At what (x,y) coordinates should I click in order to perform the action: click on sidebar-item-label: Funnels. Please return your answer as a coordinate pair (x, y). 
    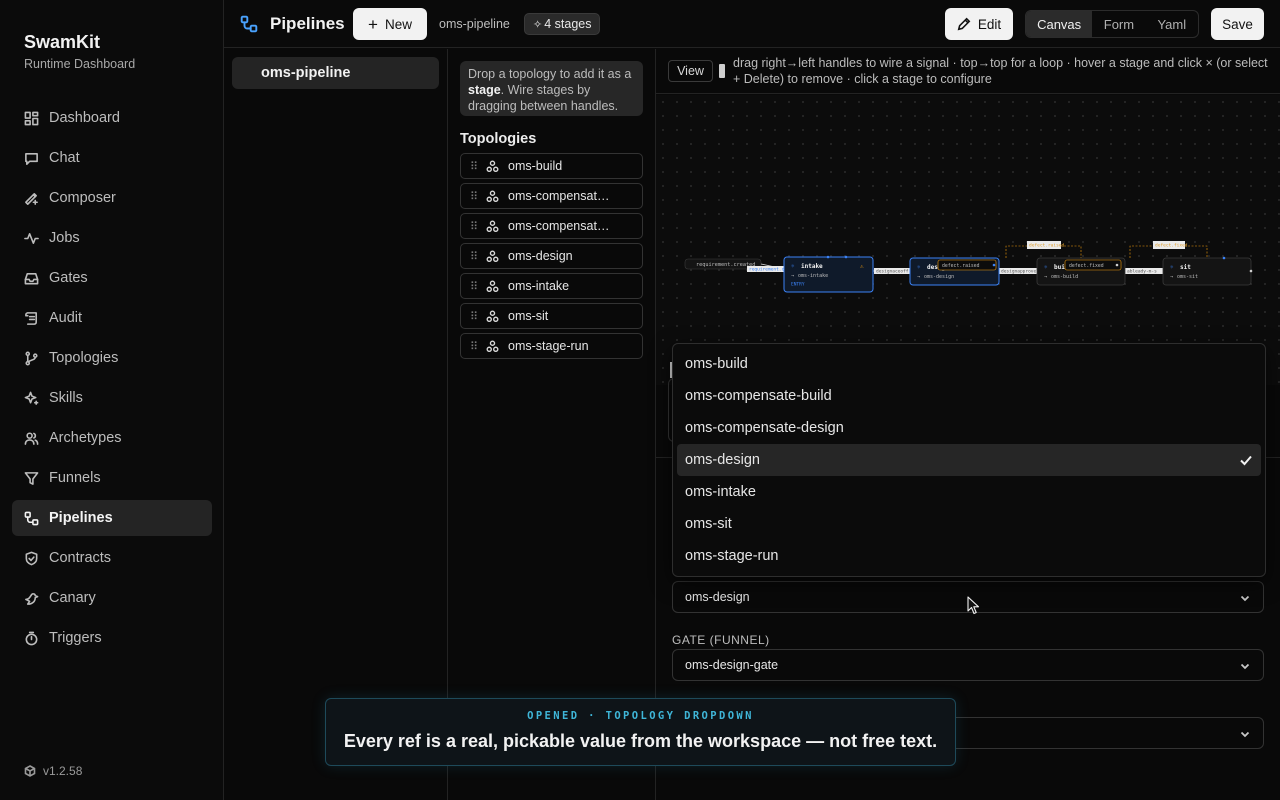
    Looking at the image, I should click on (75, 478).